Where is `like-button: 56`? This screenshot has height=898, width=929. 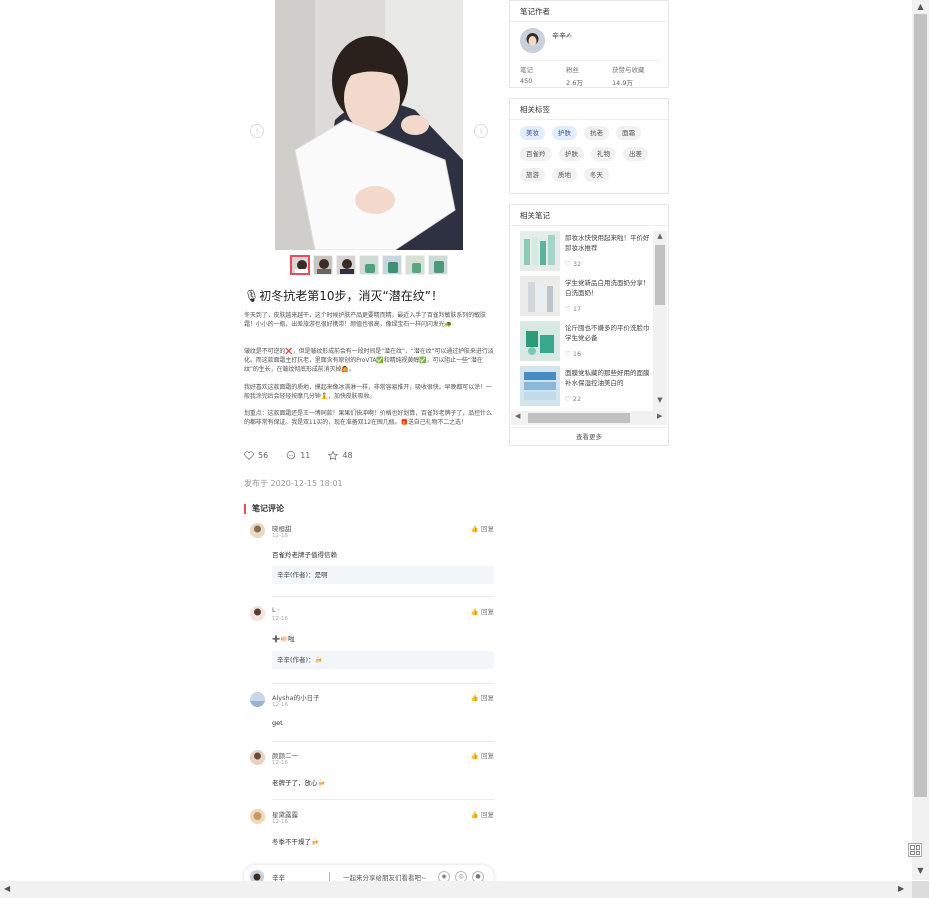
like-button: 56 is located at coordinates (256, 455).